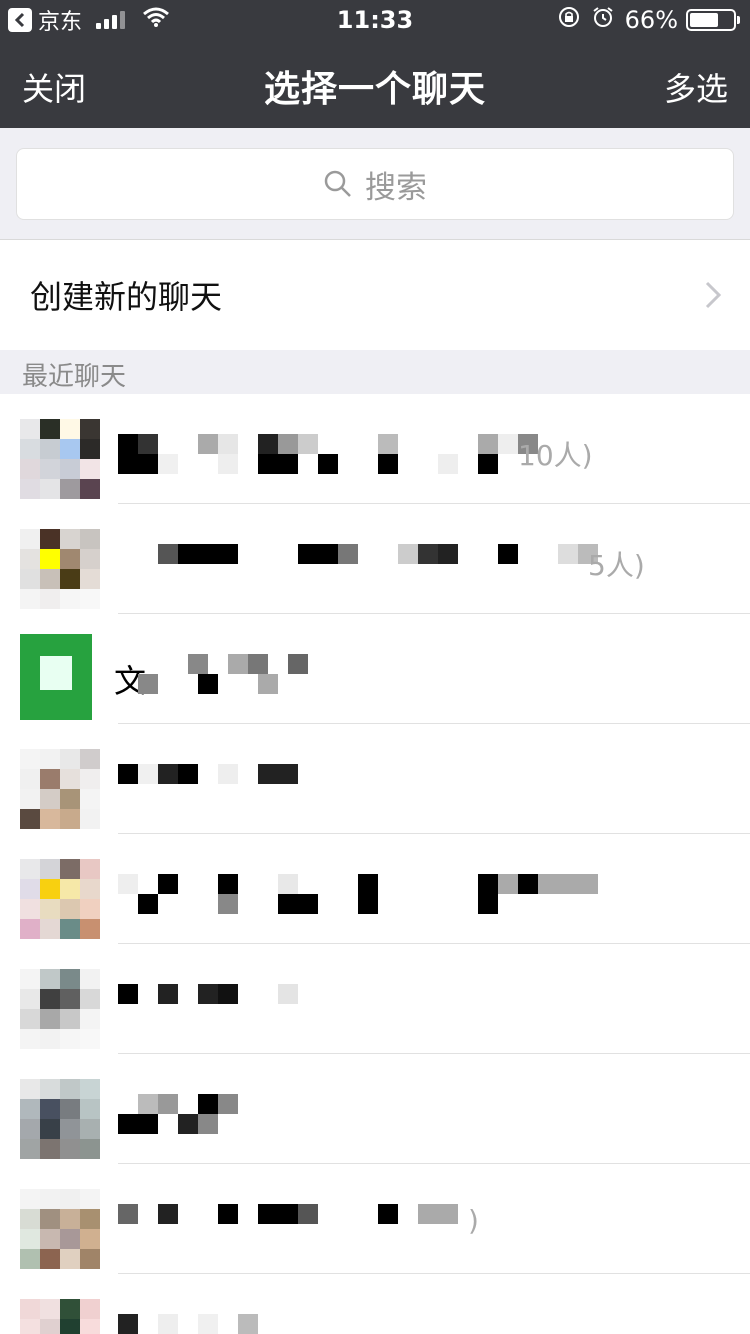  What do you see at coordinates (418, 453) in the screenshot?
I see `chat-name: 10人)` at bounding box center [418, 453].